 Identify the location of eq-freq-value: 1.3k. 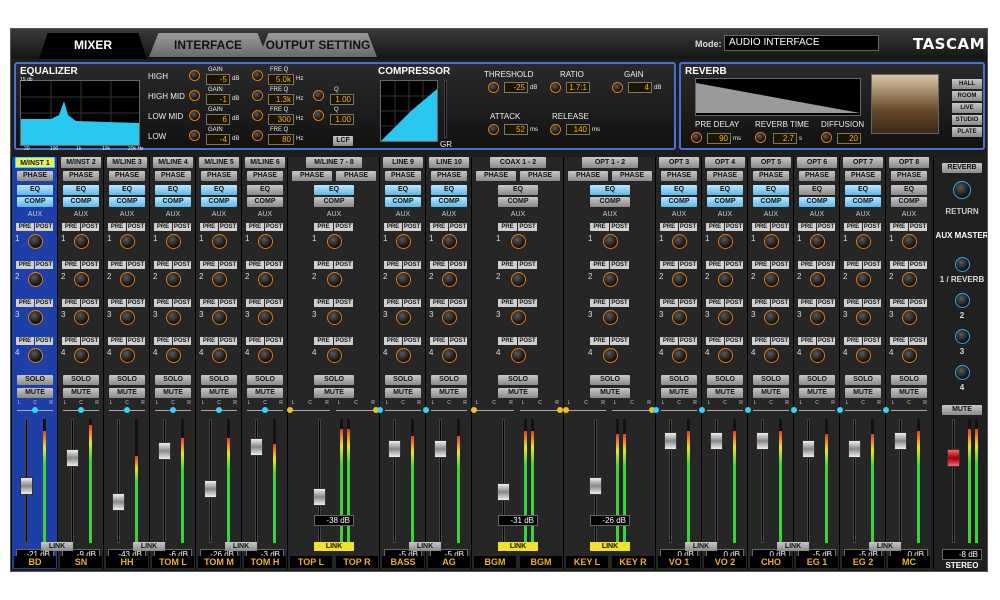
(281, 99).